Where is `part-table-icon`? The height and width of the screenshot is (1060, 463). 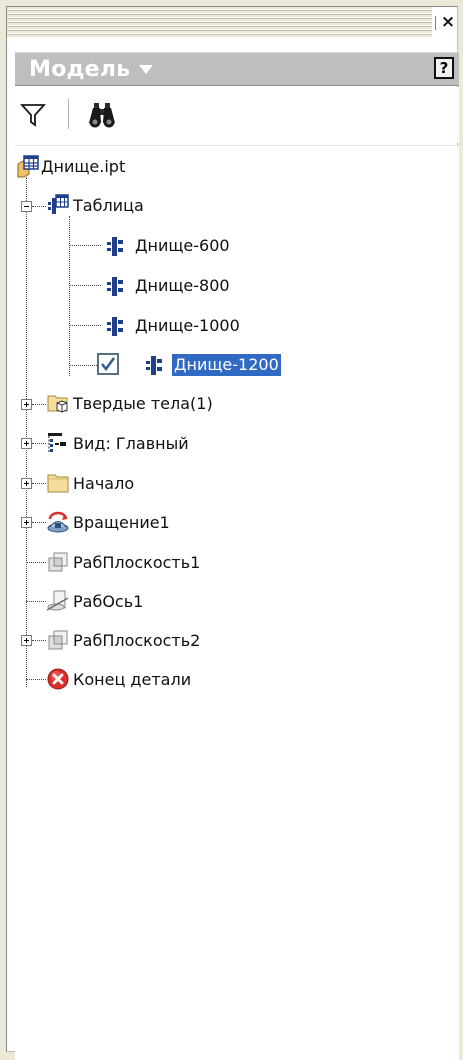
part-table-icon is located at coordinates (28, 166).